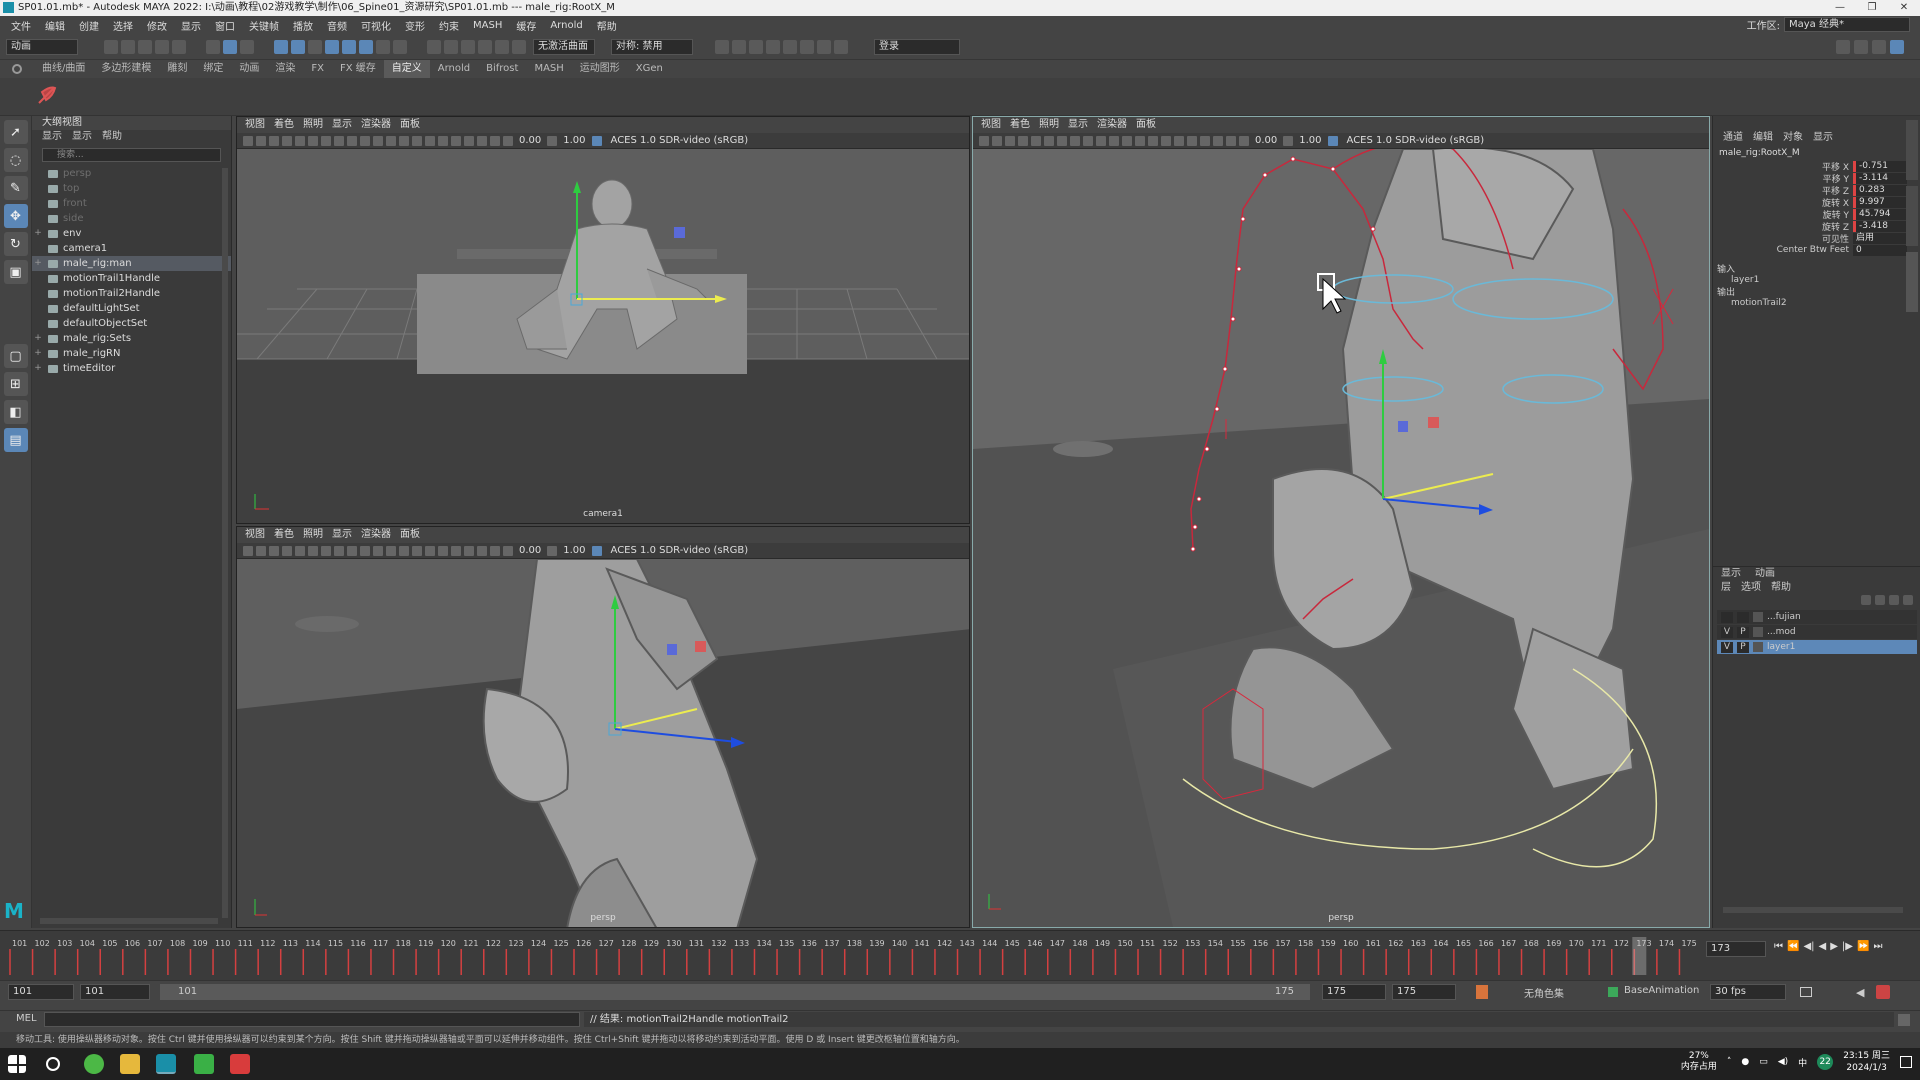 The image size is (1920, 1080). What do you see at coordinates (649, 69) in the screenshot?
I see `shelf-tab-xgen: XGen` at bounding box center [649, 69].